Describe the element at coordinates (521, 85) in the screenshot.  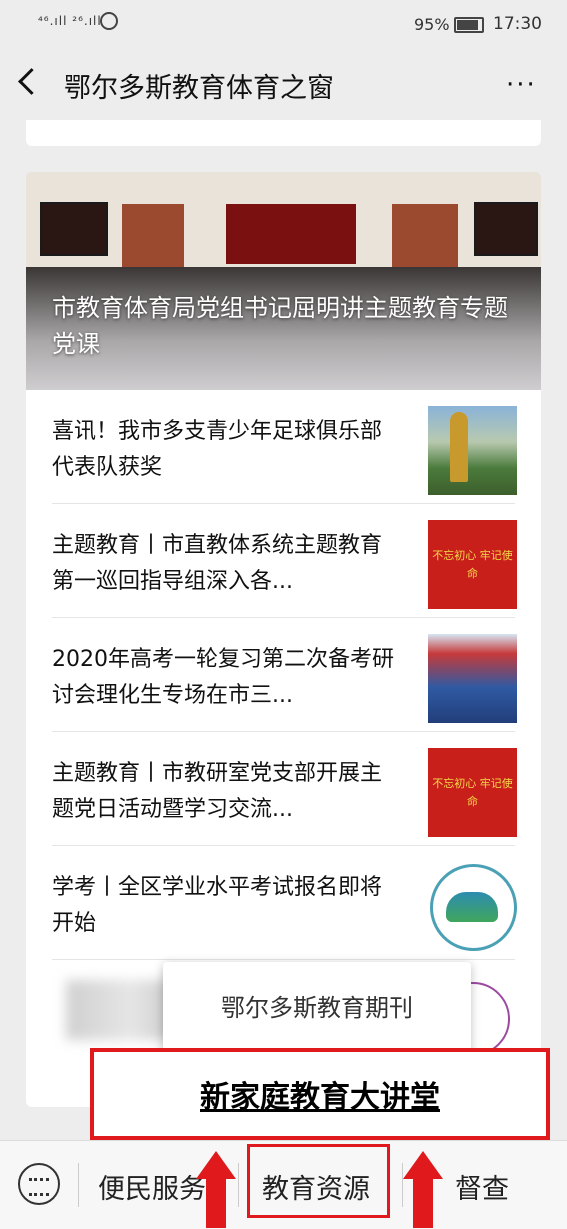
I see `more-options-icon: ···` at that location.